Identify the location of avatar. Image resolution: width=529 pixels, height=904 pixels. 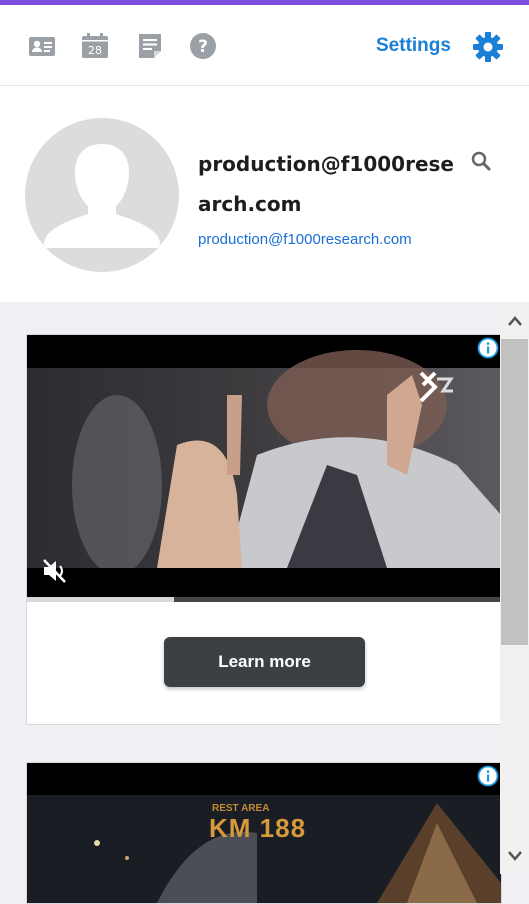
(102, 195).